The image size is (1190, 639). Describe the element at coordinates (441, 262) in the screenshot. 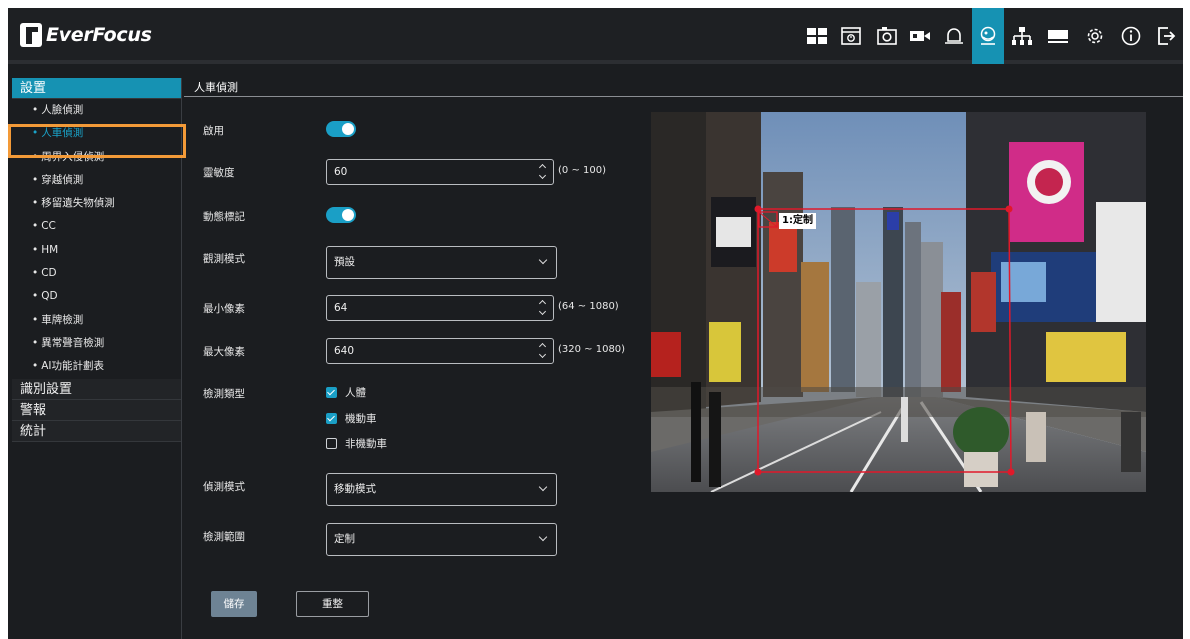

I see `sensor-mode-select: 預設` at that location.